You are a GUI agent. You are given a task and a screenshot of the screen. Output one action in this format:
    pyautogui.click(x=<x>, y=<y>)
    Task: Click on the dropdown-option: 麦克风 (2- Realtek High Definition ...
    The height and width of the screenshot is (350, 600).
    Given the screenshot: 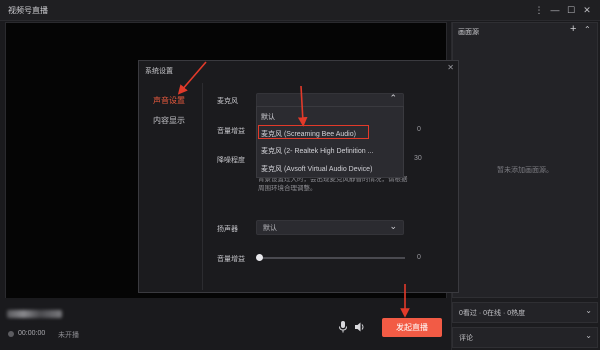 What is the action you would take?
    pyautogui.click(x=317, y=151)
    